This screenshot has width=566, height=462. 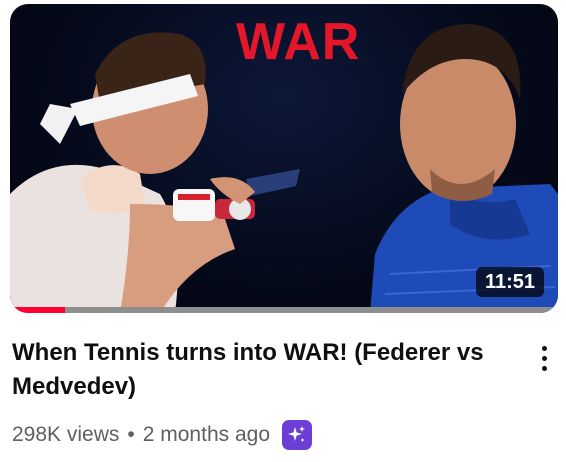 What do you see at coordinates (206, 434) in the screenshot?
I see `upload-age: 2 months ago` at bounding box center [206, 434].